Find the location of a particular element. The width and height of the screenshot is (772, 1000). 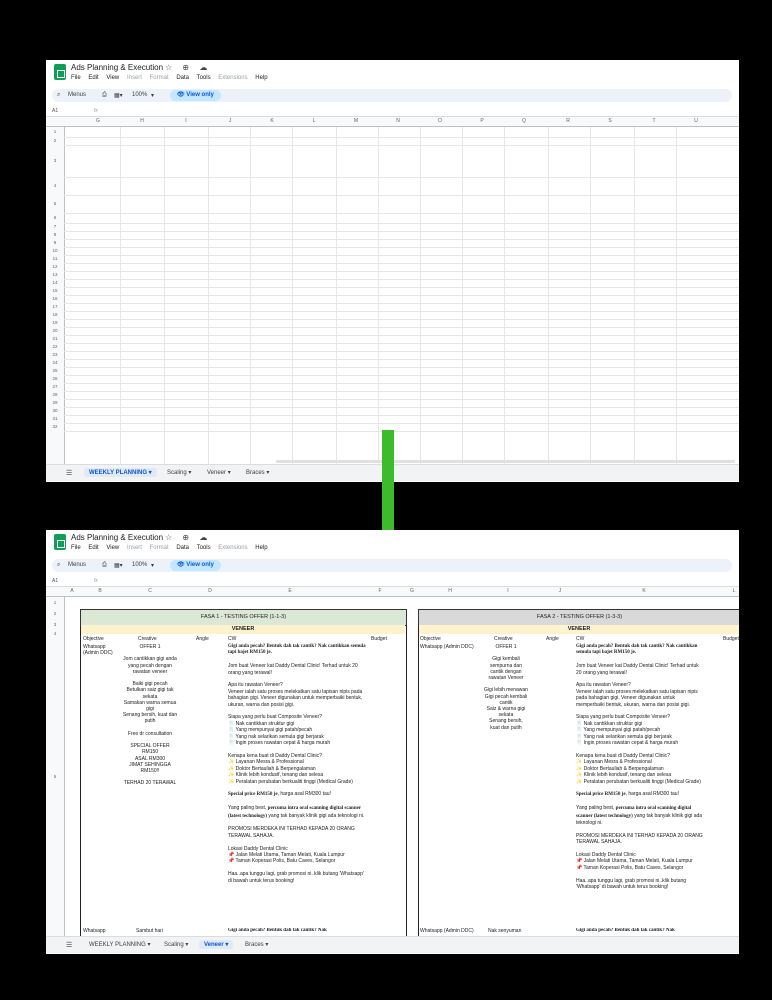

row-header-30: 30 is located at coordinates (55, 410).